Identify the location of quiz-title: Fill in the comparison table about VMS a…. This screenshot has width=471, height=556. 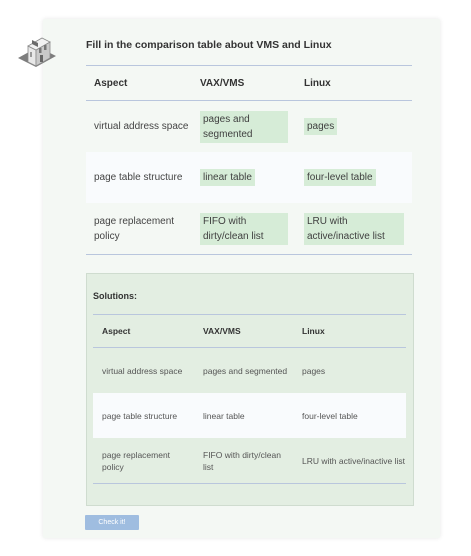
(209, 45).